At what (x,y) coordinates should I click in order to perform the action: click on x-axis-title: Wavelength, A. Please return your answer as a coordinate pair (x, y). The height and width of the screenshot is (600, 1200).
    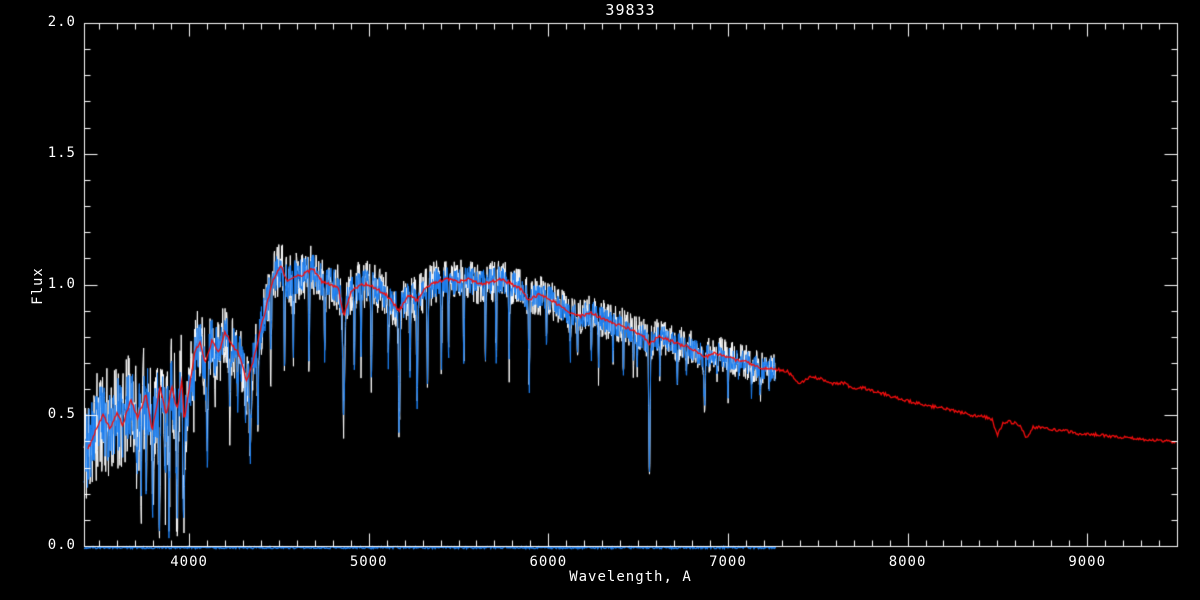
    Looking at the image, I should click on (630, 577).